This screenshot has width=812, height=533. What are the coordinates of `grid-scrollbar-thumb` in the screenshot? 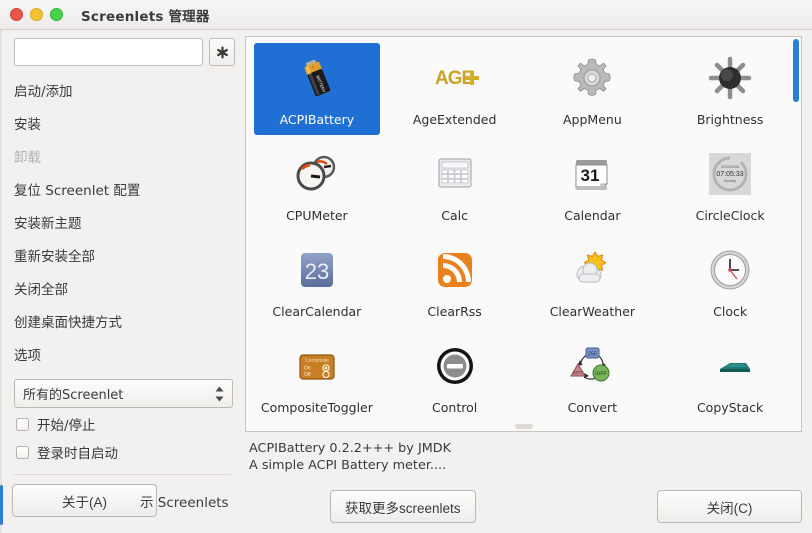 It's located at (796, 70).